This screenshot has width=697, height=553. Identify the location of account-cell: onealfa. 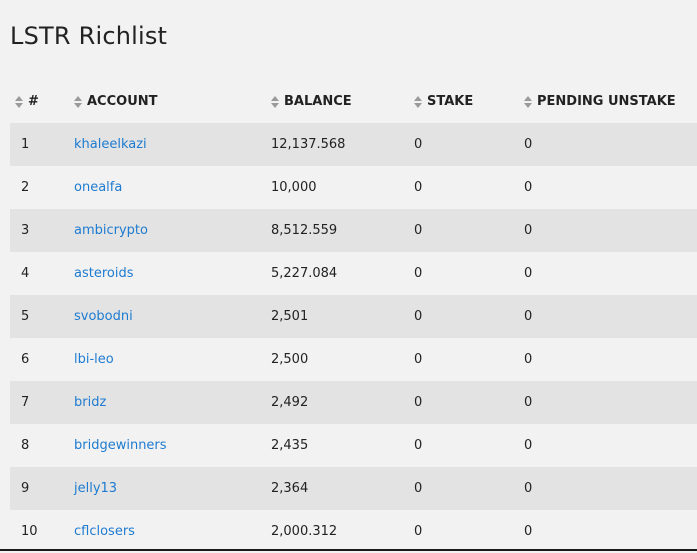
(172, 187).